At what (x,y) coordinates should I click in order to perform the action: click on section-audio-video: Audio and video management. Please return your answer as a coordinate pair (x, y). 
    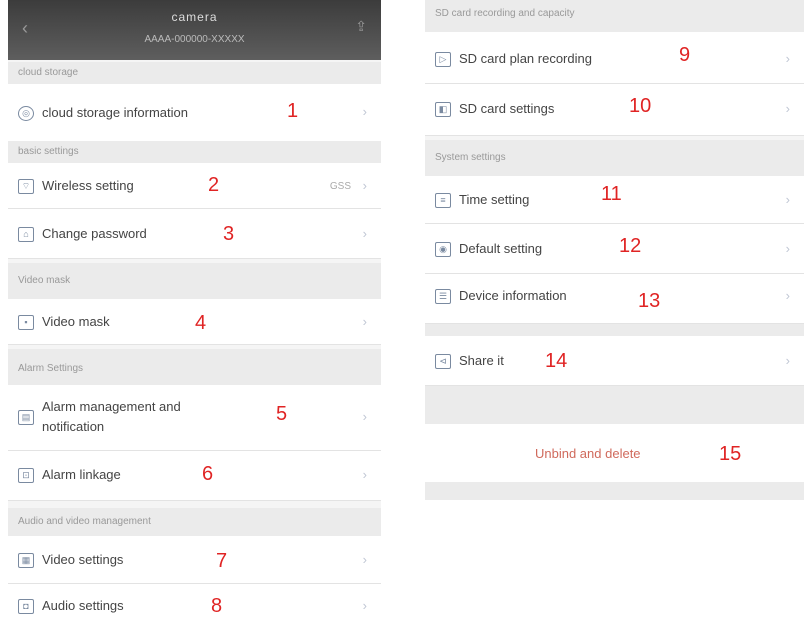
    Looking at the image, I should click on (194, 522).